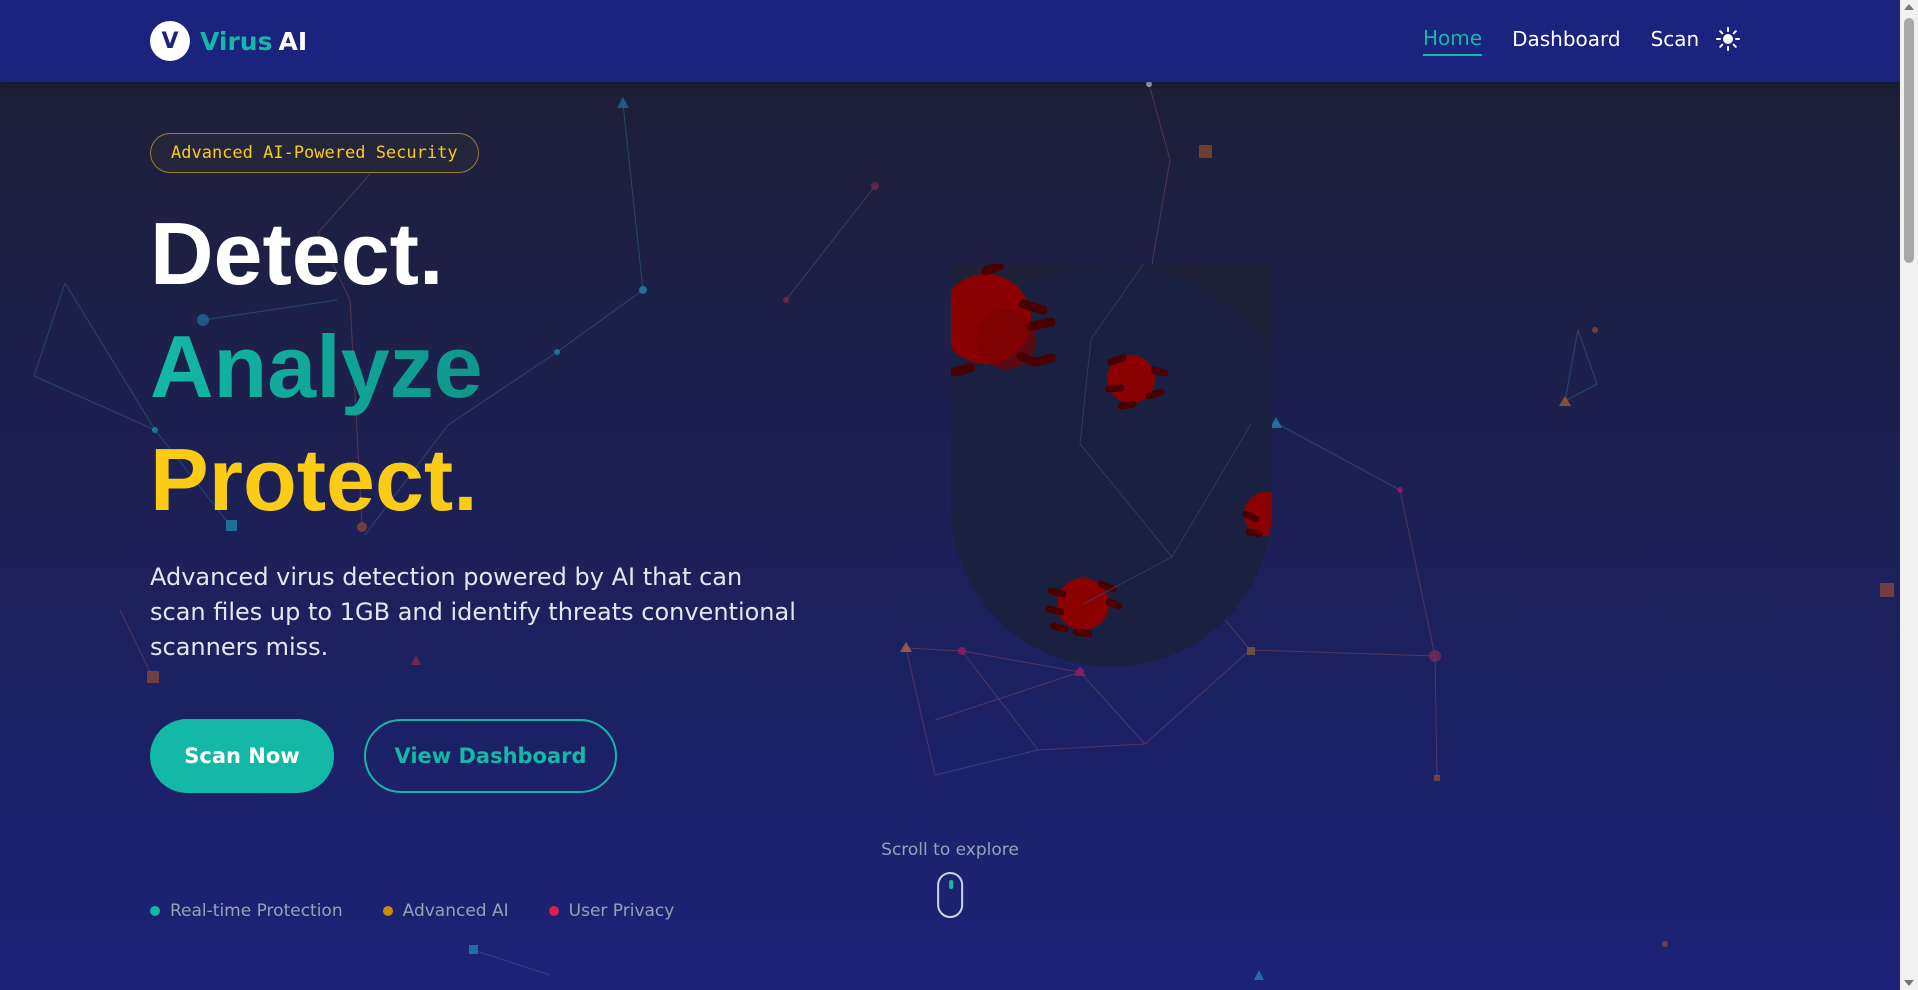  I want to click on mouse-wheel, so click(951, 884).